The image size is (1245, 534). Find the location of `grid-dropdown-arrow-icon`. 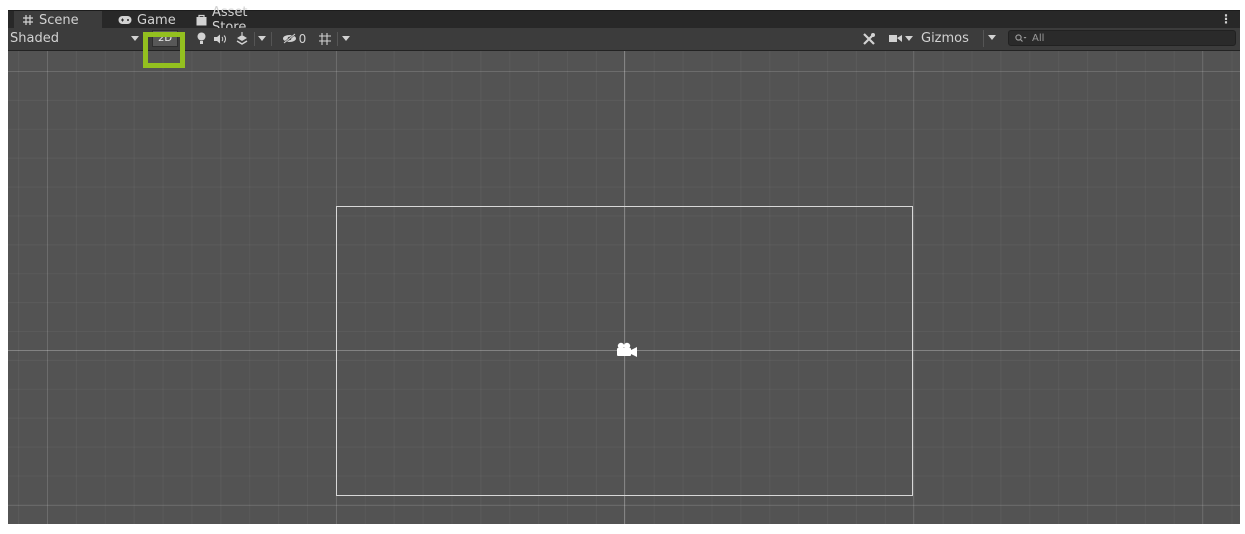

grid-dropdown-arrow-icon is located at coordinates (346, 38).